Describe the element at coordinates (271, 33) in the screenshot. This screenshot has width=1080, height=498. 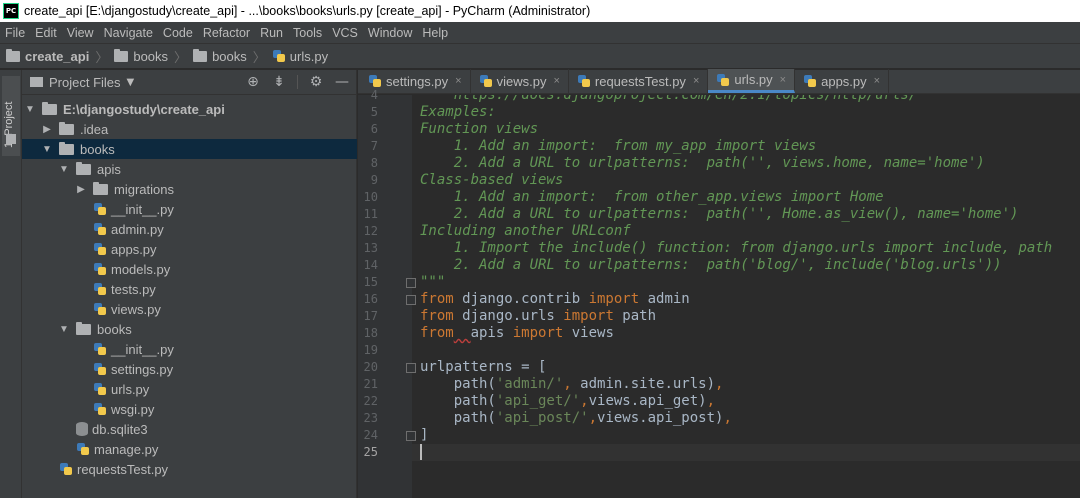
I see `menu-run: Run` at that location.